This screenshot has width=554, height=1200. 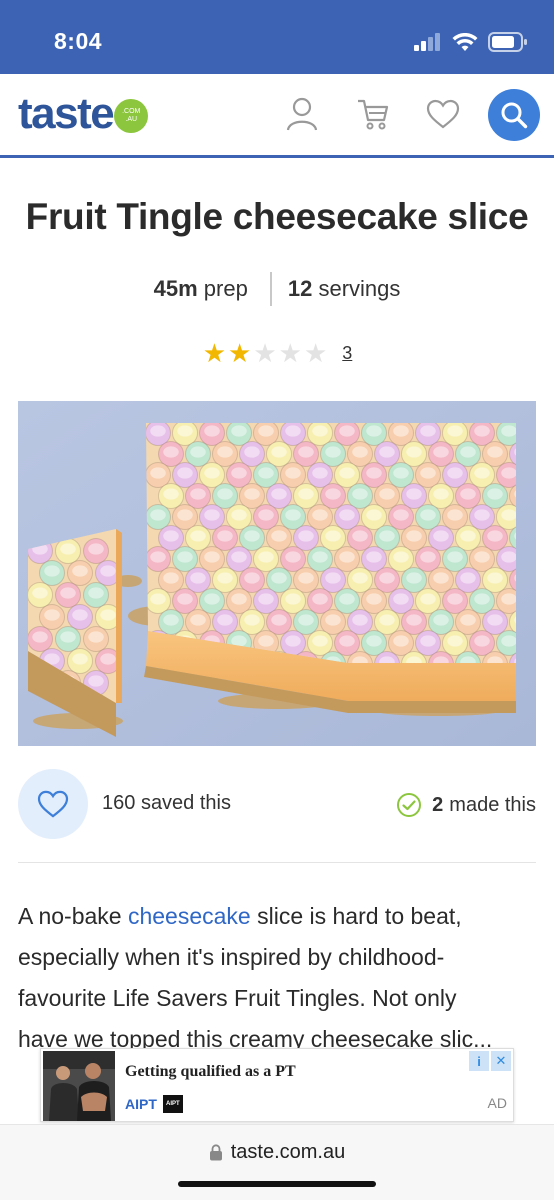 What do you see at coordinates (119, 803) in the screenshot?
I see `saved-count: 160` at bounding box center [119, 803].